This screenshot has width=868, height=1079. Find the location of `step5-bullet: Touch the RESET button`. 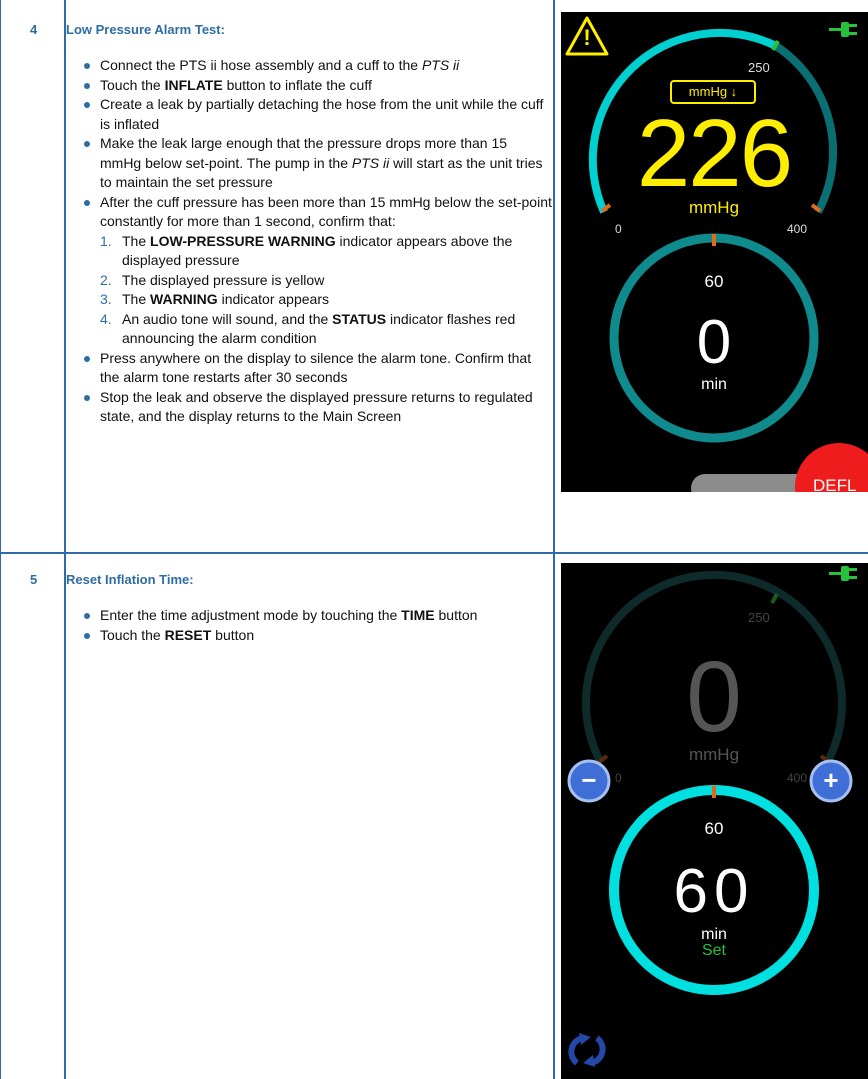

step5-bullet: Touch the RESET button is located at coordinates (315, 636).